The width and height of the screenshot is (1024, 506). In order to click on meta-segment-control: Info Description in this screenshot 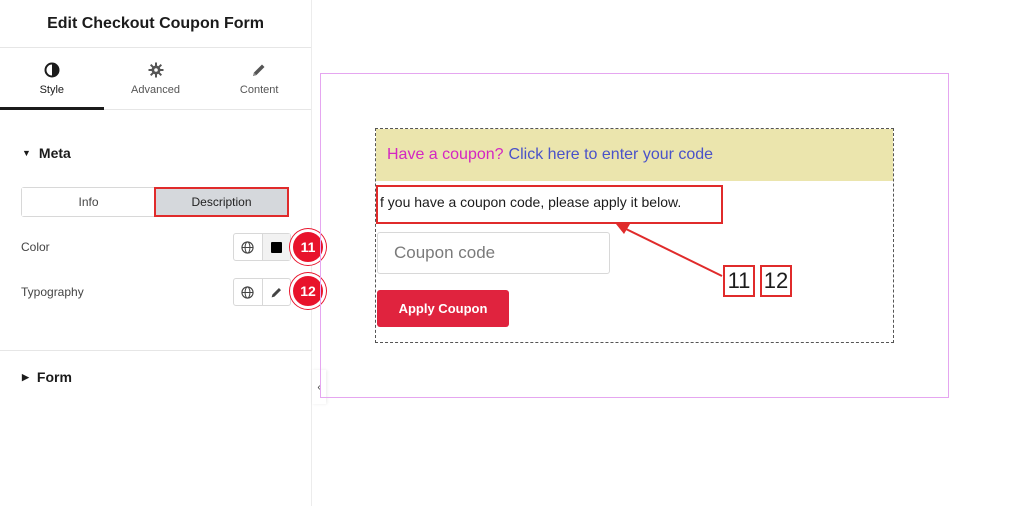, I will do `click(155, 202)`.